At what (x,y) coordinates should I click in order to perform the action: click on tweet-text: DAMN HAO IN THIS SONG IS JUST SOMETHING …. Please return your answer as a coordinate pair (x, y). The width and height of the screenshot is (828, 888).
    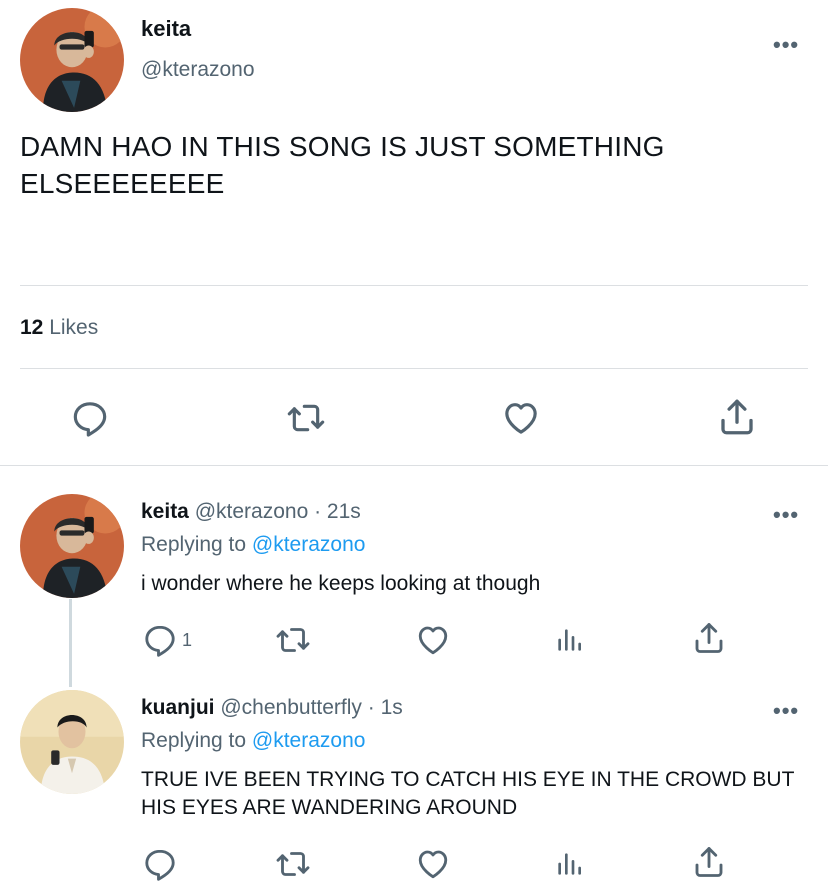
    Looking at the image, I should click on (342, 165).